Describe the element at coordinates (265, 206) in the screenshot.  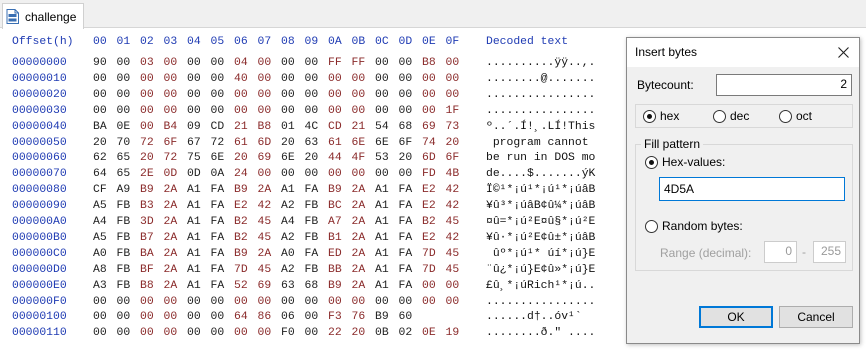
I see `byte-cell: 42` at that location.